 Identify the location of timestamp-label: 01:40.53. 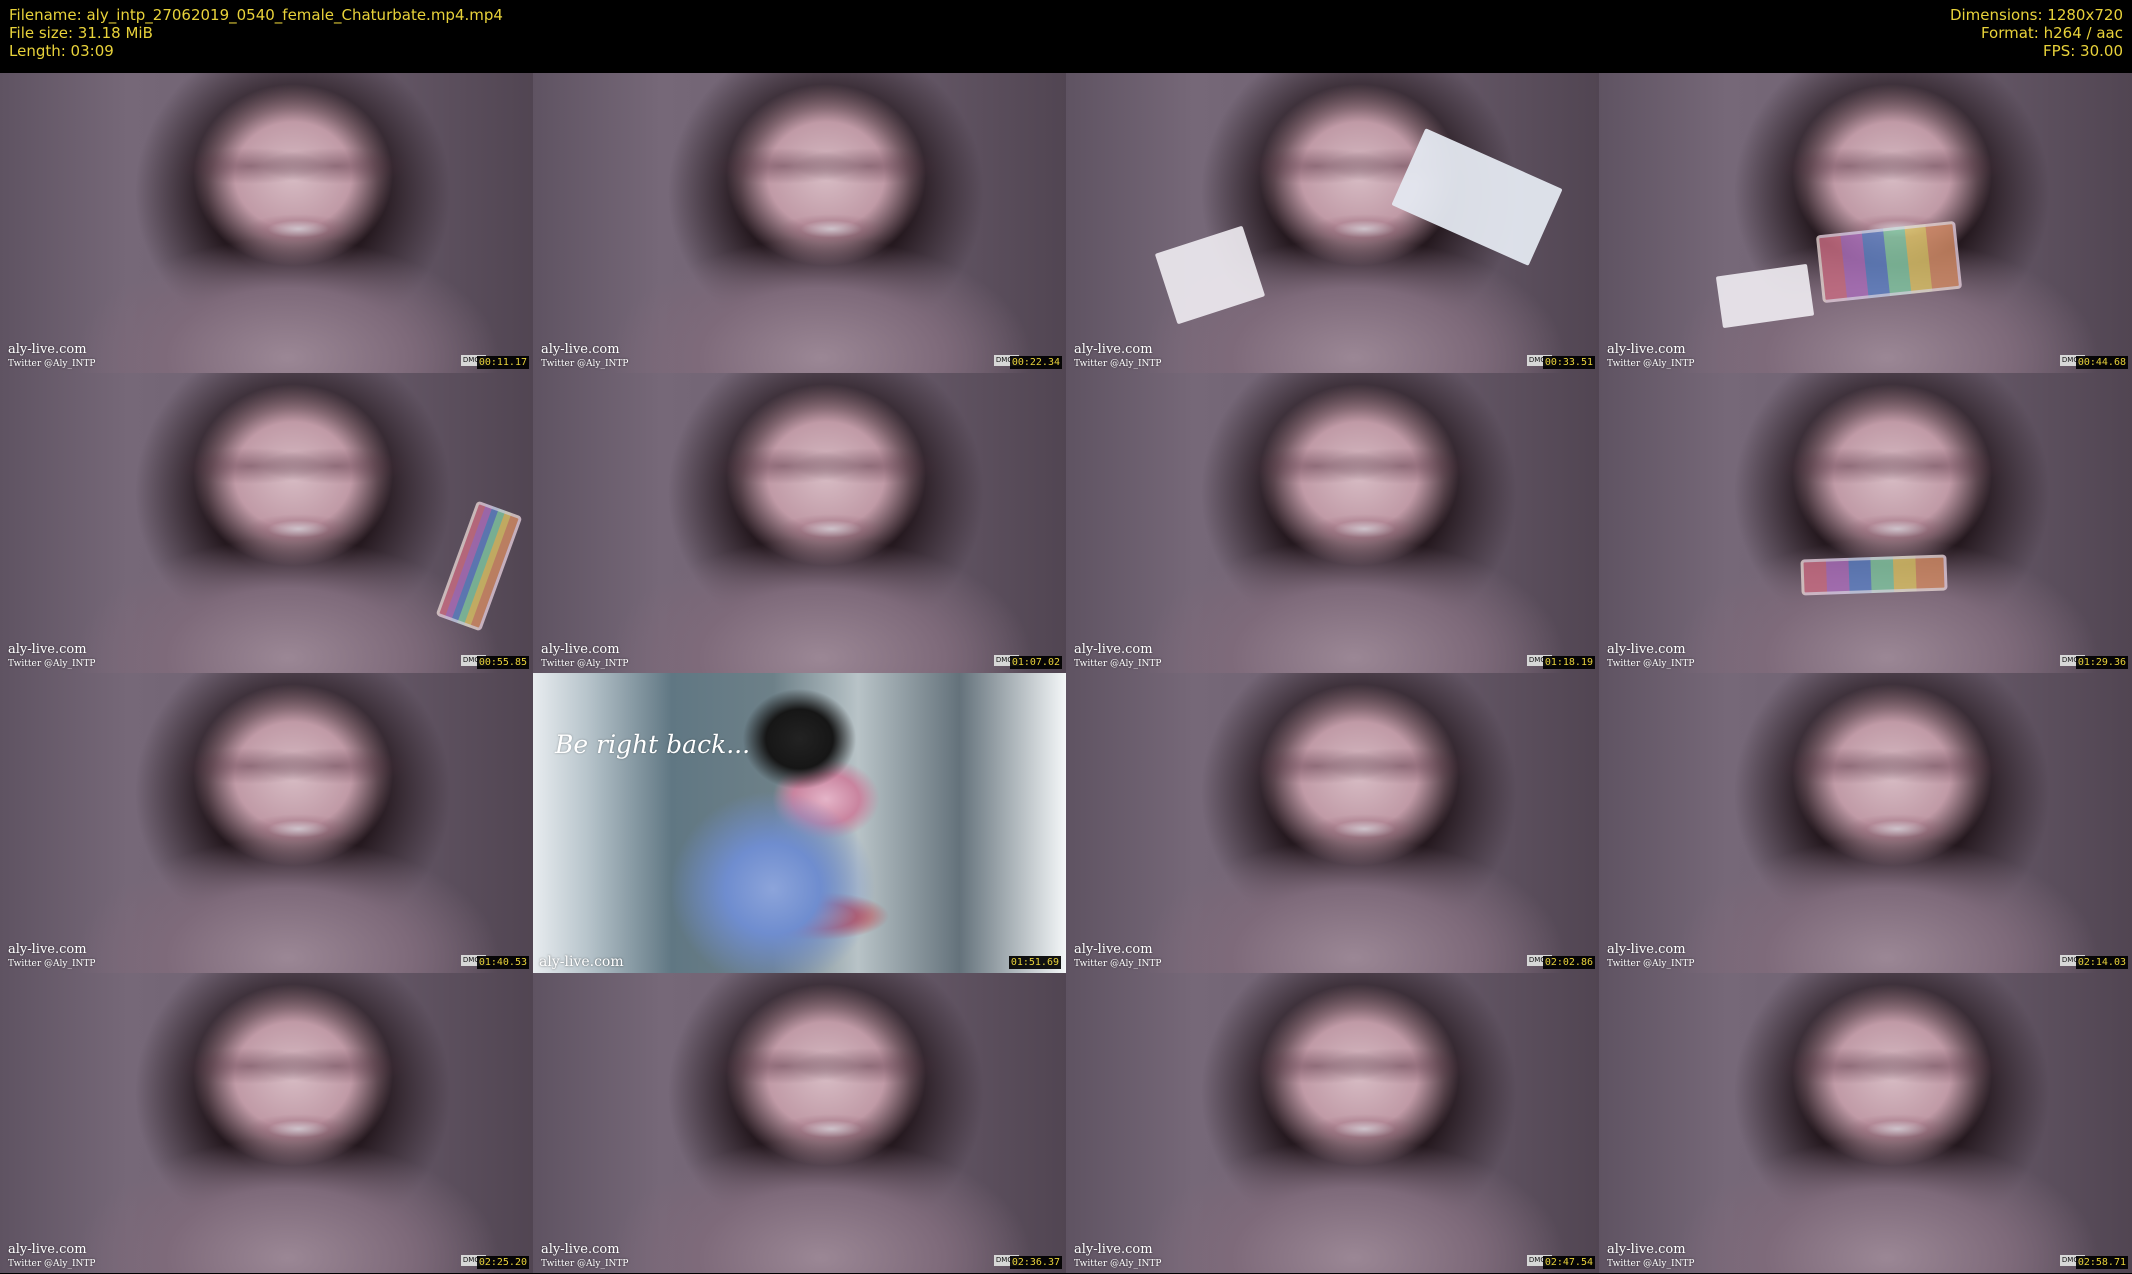
(502, 962).